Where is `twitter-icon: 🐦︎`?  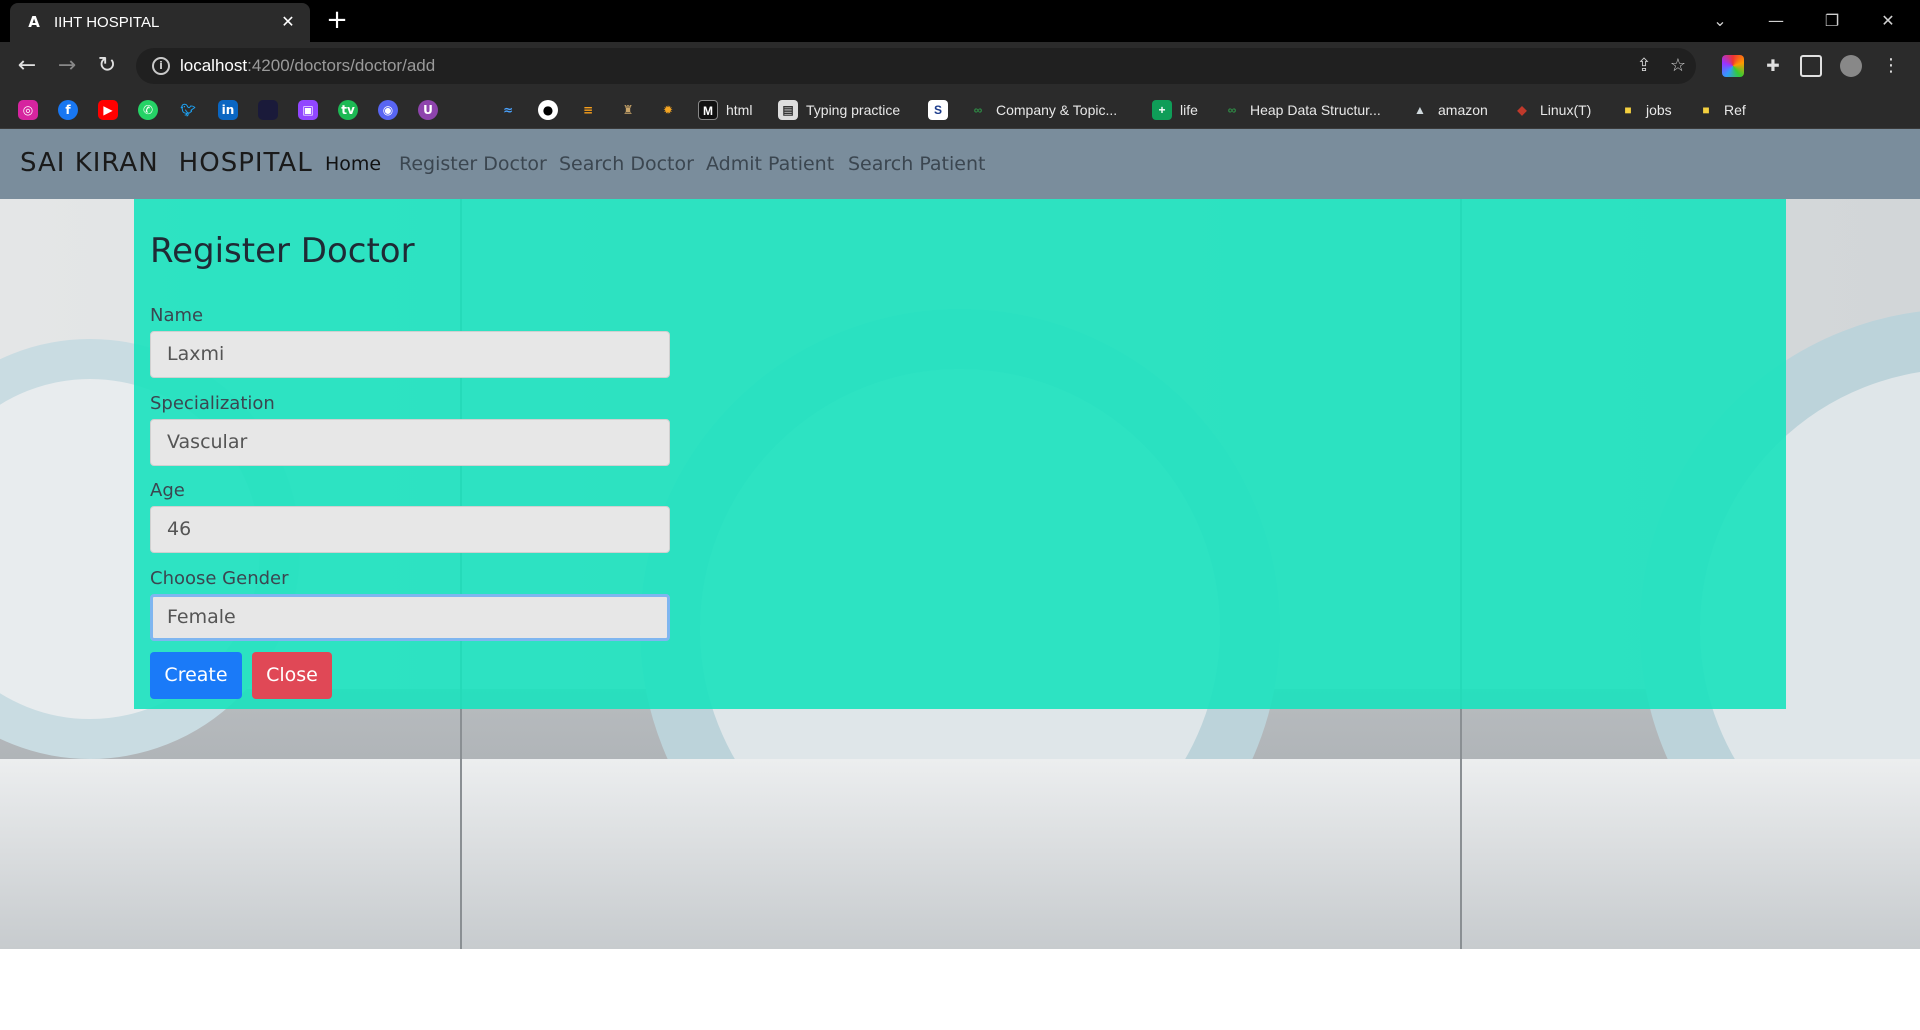 twitter-icon: 🐦︎ is located at coordinates (188, 110).